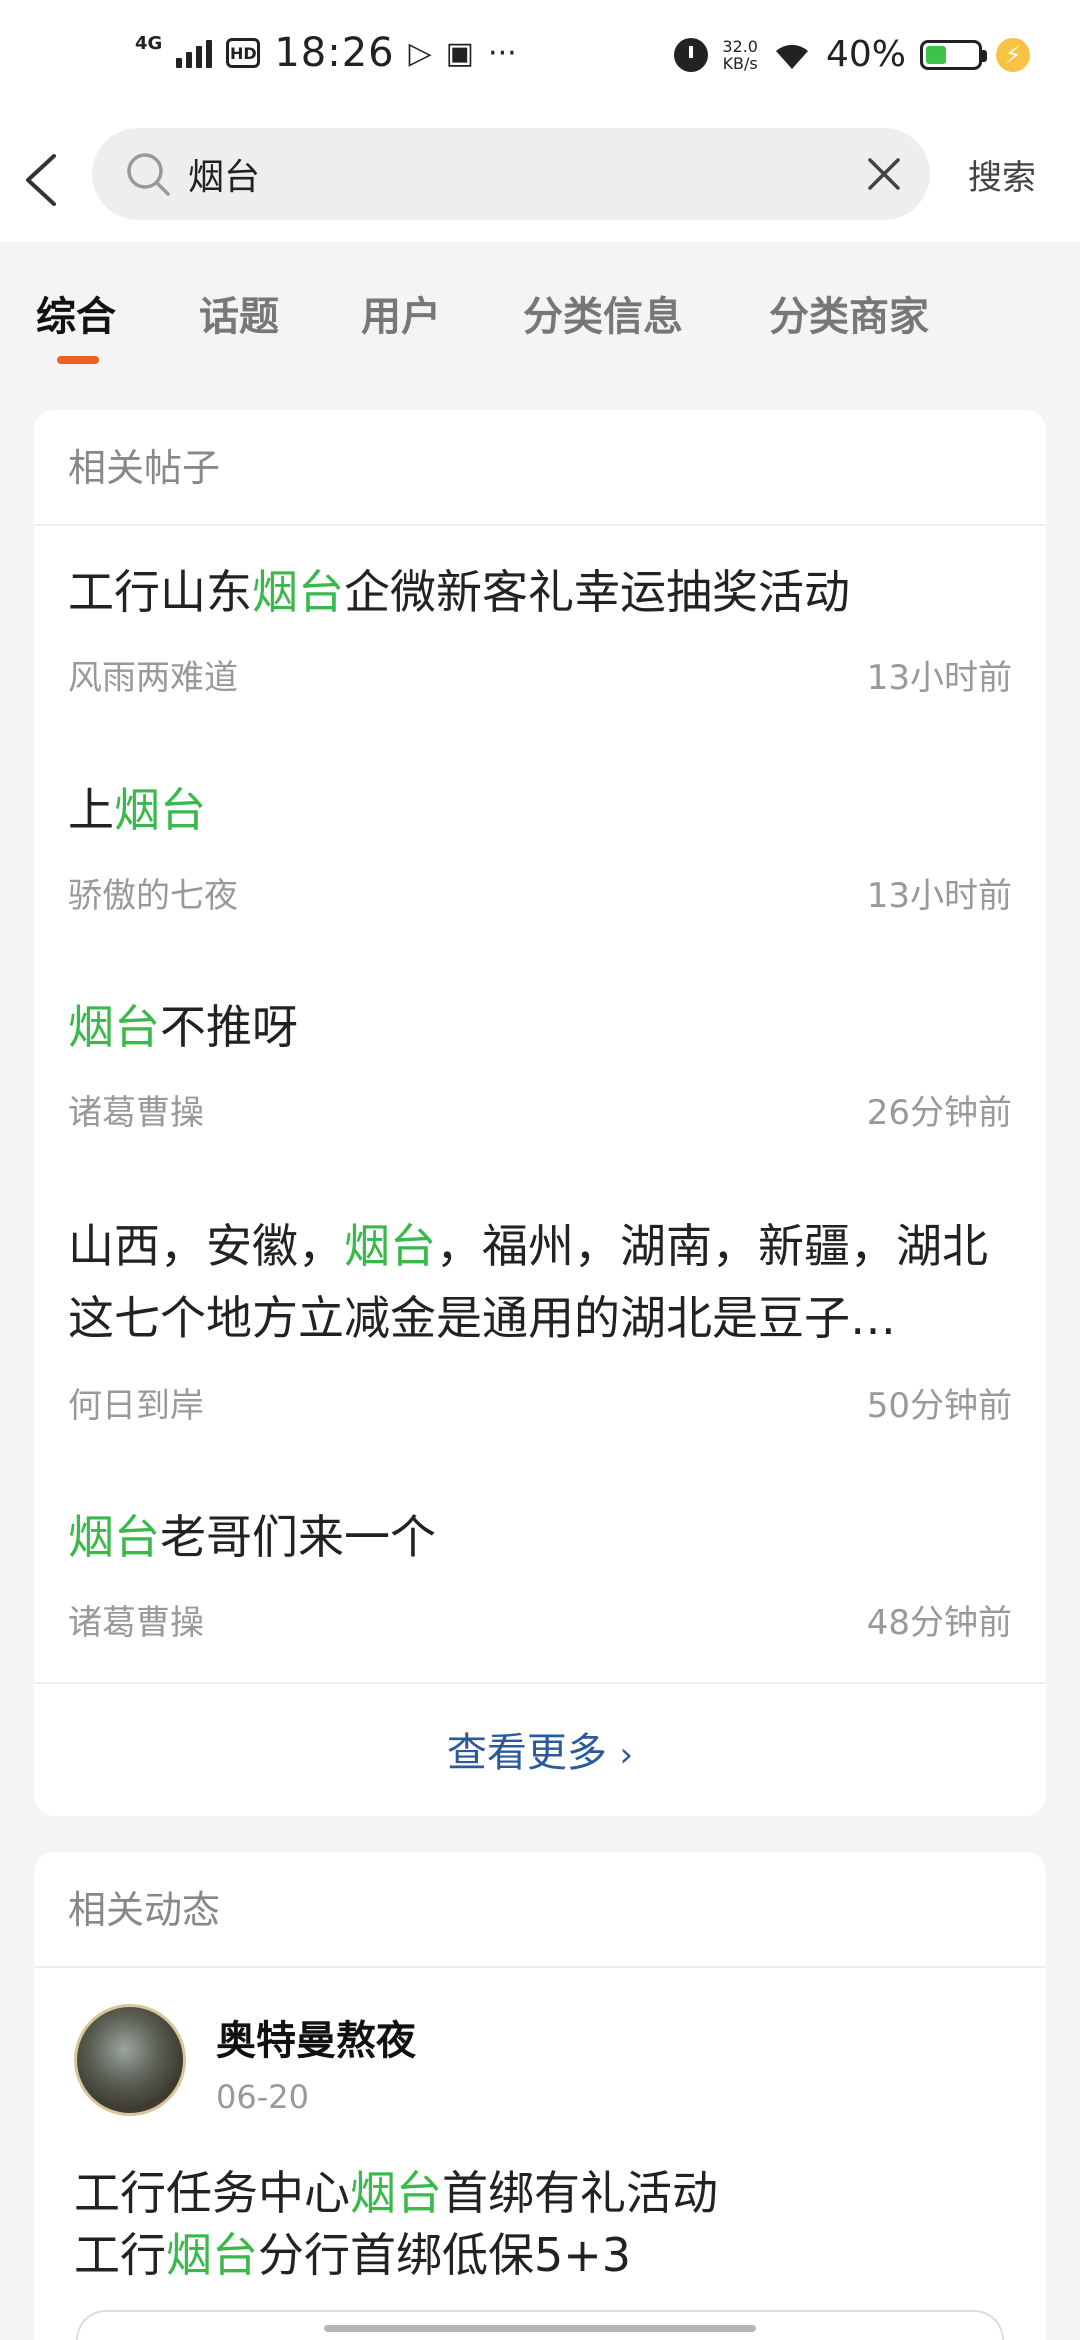 The image size is (1080, 2340). Describe the element at coordinates (243, 53) in the screenshot. I see `hd-icon: HD` at that location.